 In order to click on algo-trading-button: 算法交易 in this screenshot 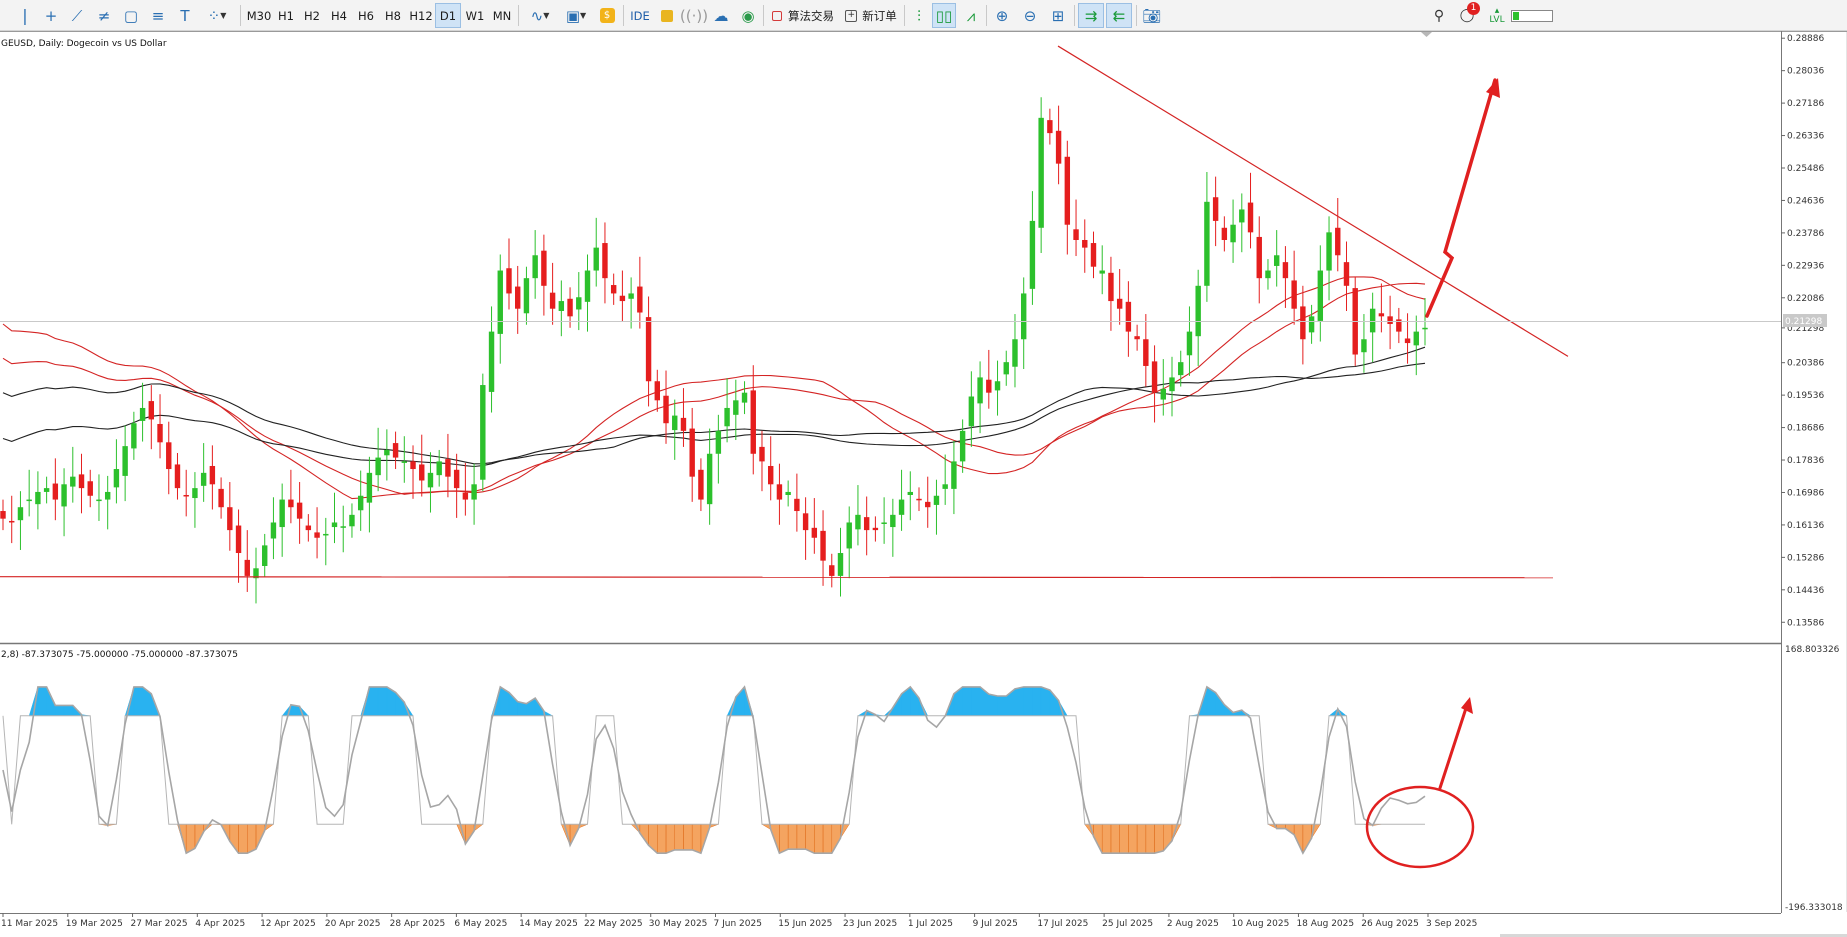, I will do `click(803, 15)`.